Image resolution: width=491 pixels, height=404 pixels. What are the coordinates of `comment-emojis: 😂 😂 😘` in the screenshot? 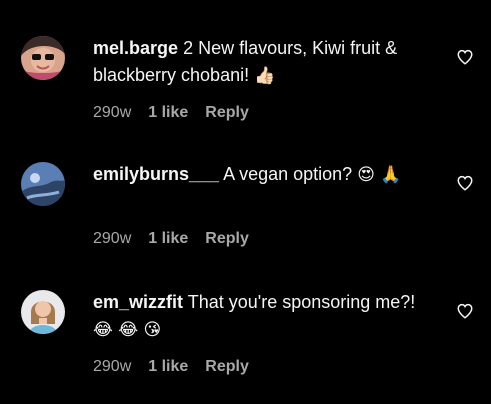 It's located at (127, 330).